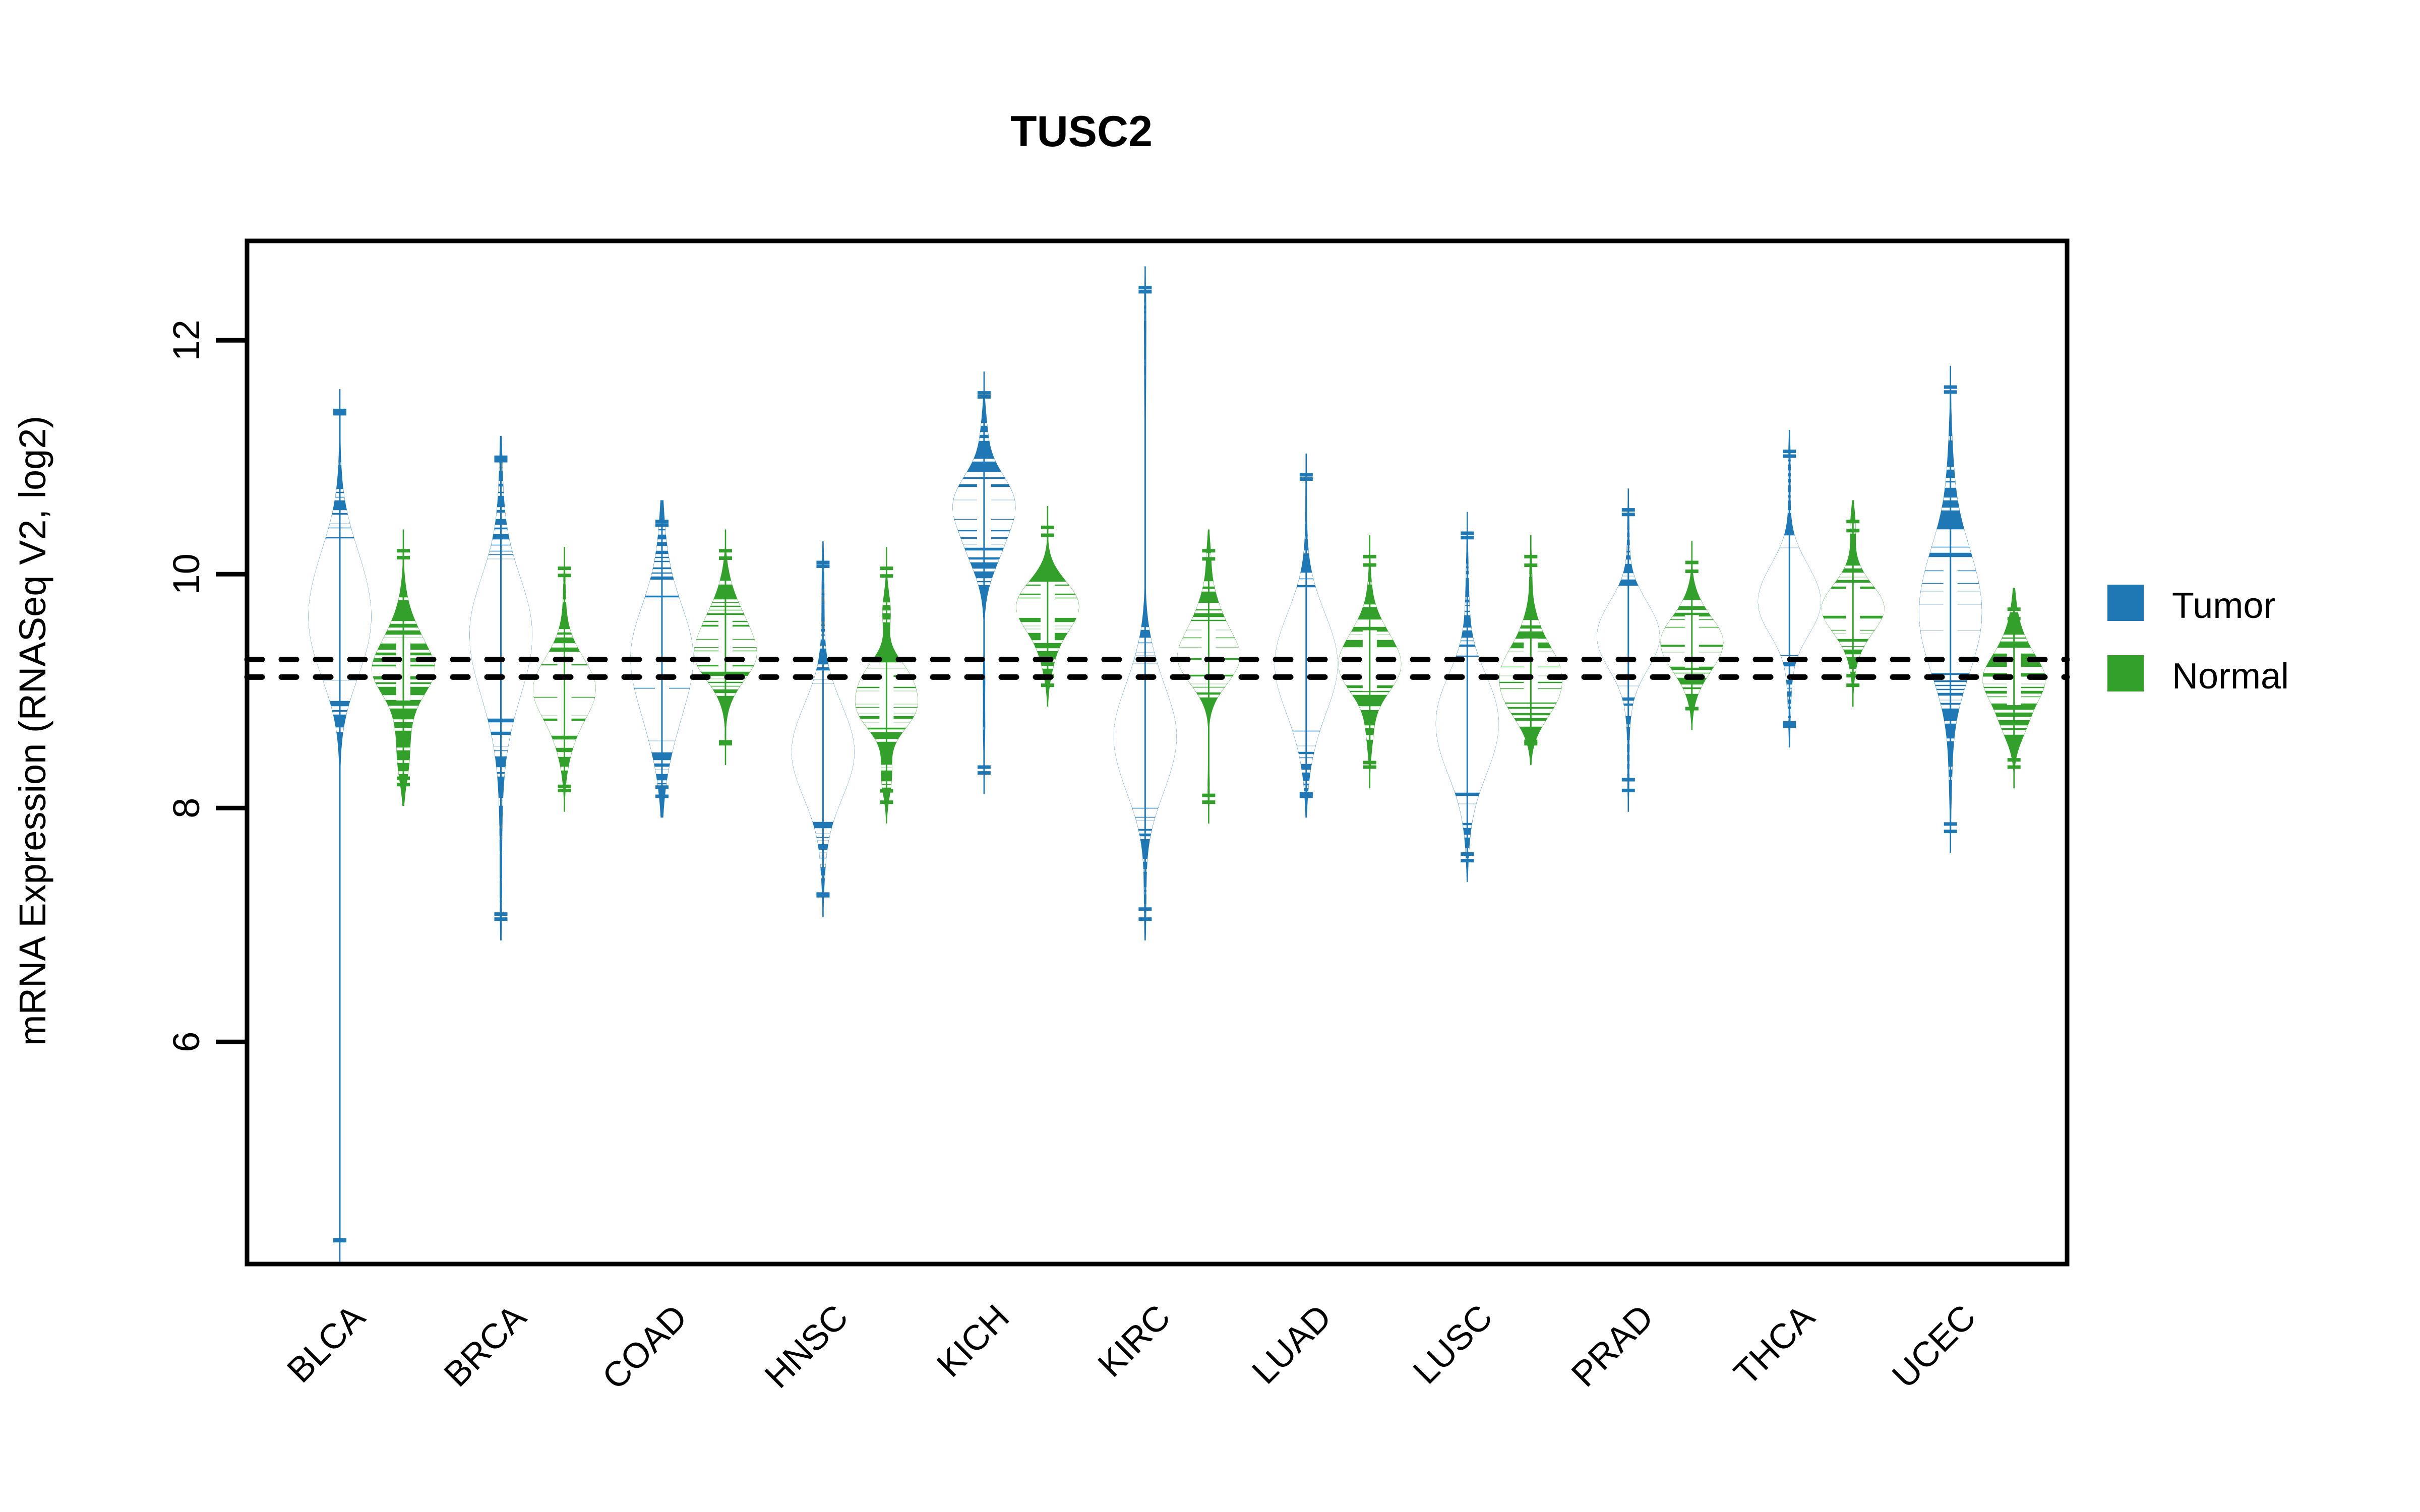 This screenshot has height=1512, width=2420. I want to click on y-axis-label: mRNA Expression (RNASeq V2, log2), so click(32, 731).